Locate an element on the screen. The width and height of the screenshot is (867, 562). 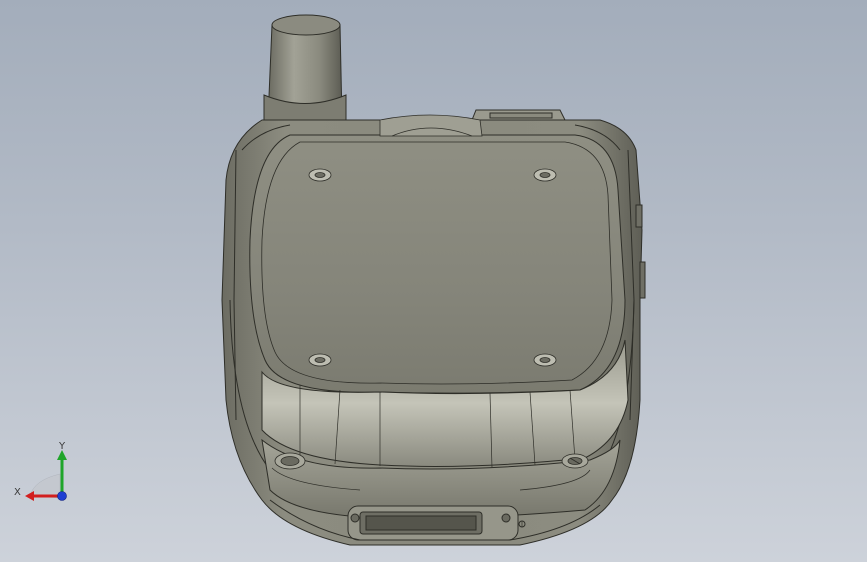
screw-bottom-right is located at coordinates (545, 360).